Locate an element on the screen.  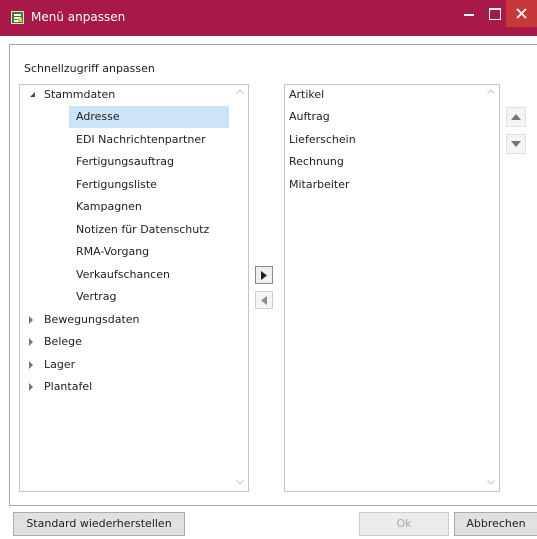
tree-item: Fertigungsauftrag is located at coordinates (127, 162).